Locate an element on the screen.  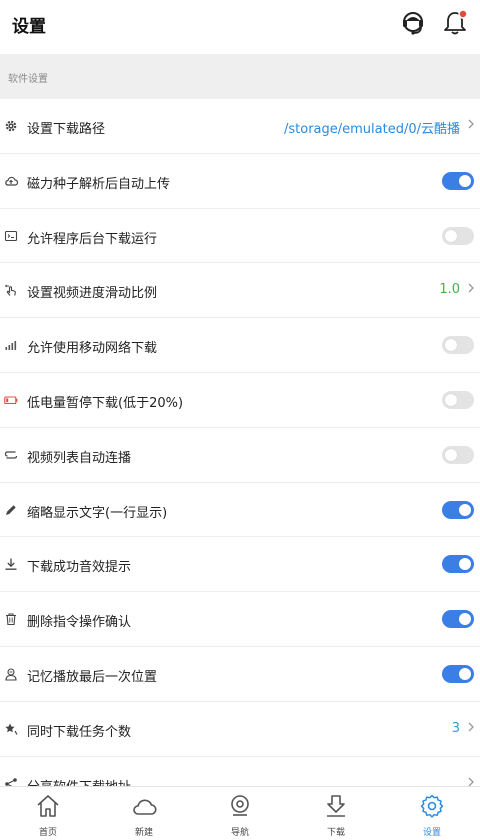
row-background-download: 允许程序后台下载运行 is located at coordinates (240, 236).